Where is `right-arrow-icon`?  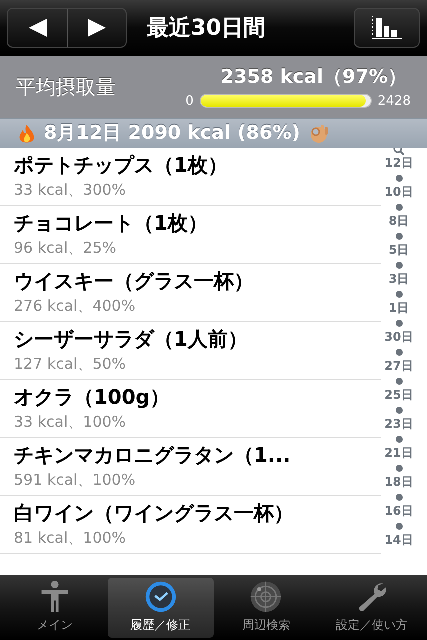
right-arrow-icon is located at coordinates (97, 28).